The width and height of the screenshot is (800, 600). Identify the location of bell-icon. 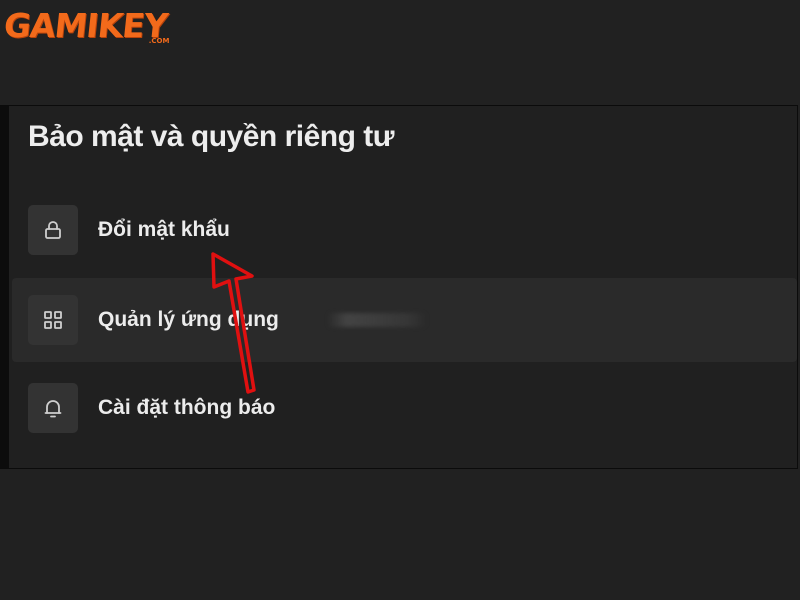
(53, 408).